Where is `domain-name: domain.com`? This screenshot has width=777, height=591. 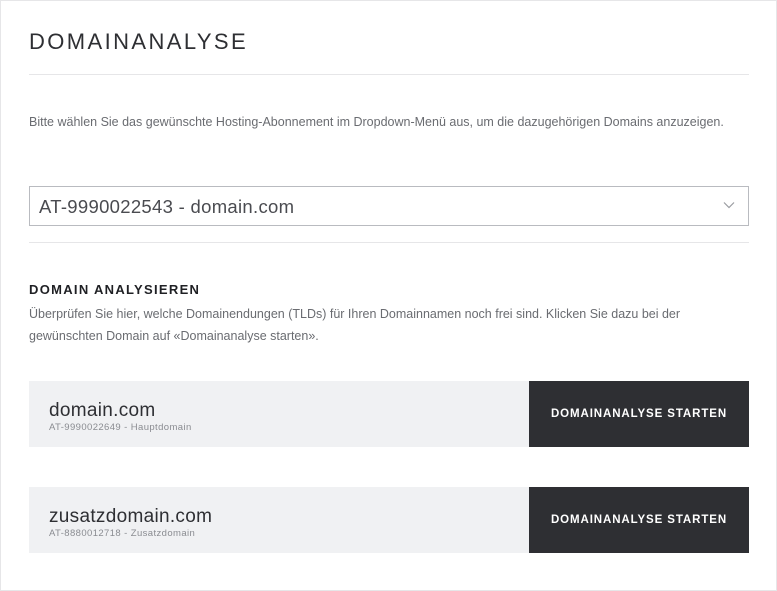 domain-name: domain.com is located at coordinates (102, 410).